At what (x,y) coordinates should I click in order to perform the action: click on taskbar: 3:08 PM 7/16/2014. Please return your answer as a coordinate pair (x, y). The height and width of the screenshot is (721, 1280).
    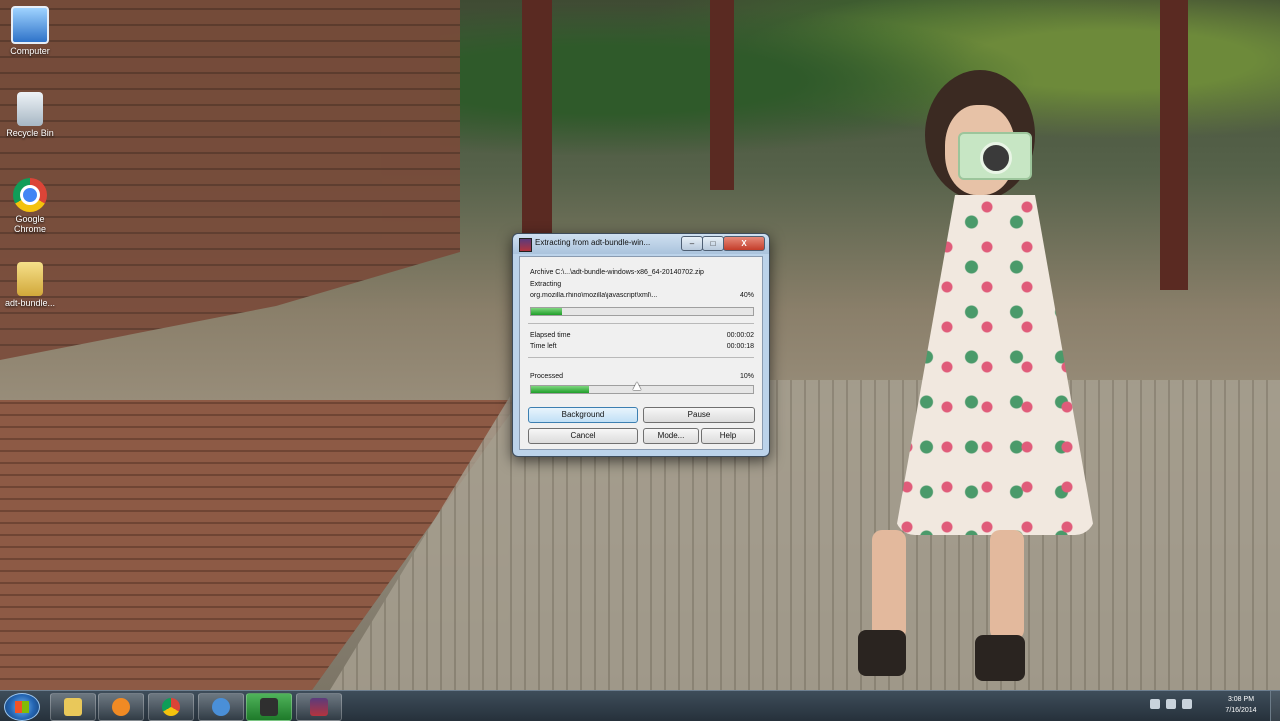
    Looking at the image, I should click on (640, 705).